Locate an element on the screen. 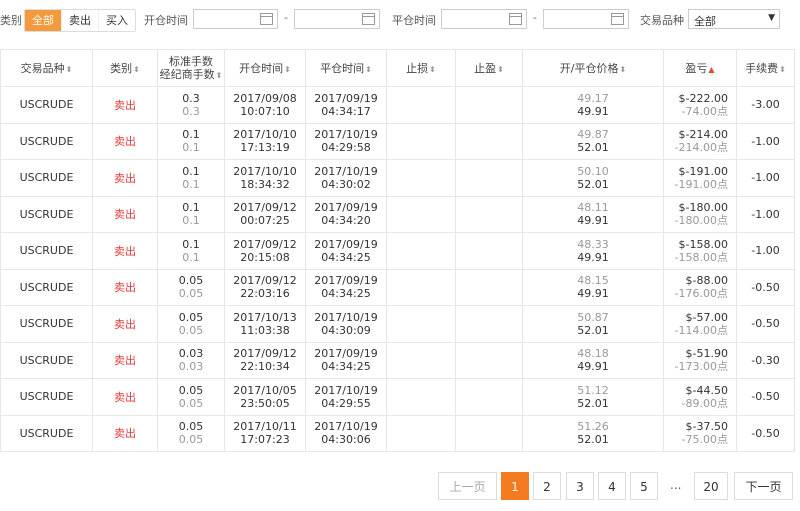 The height and width of the screenshot is (511, 800). page-button-4: 4 is located at coordinates (612, 486).